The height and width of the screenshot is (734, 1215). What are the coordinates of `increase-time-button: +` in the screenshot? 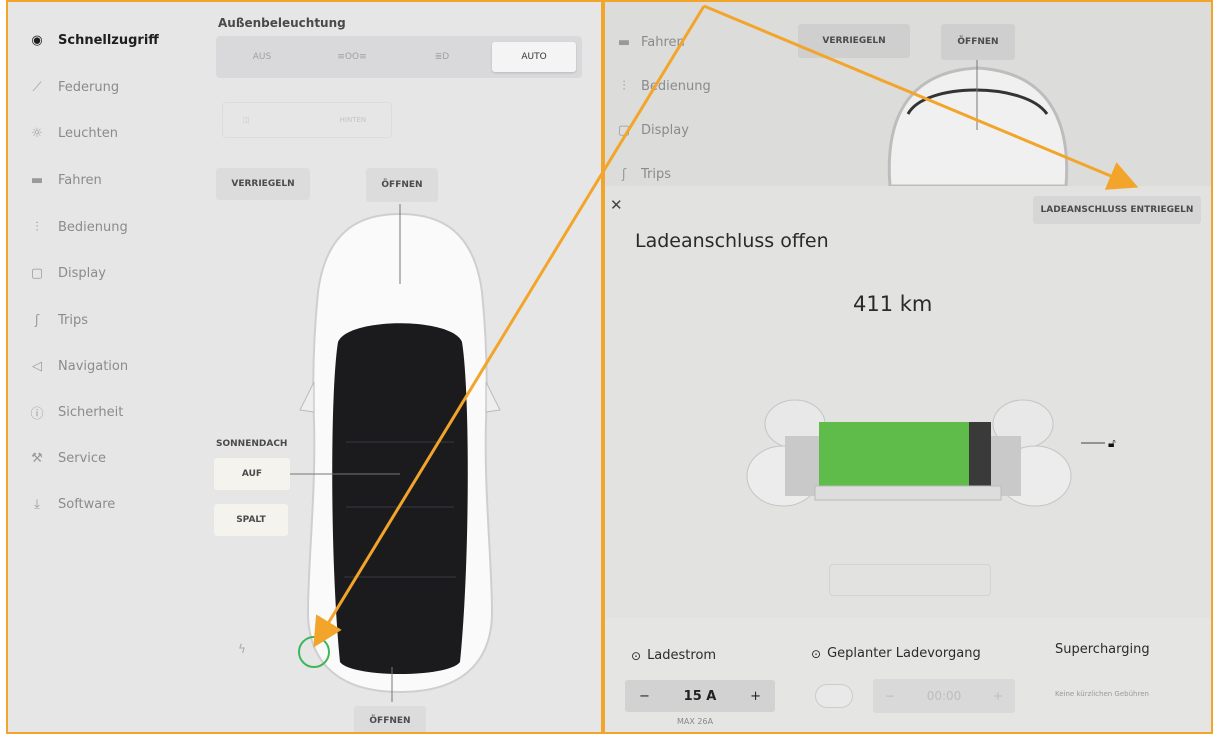 It's located at (998, 696).